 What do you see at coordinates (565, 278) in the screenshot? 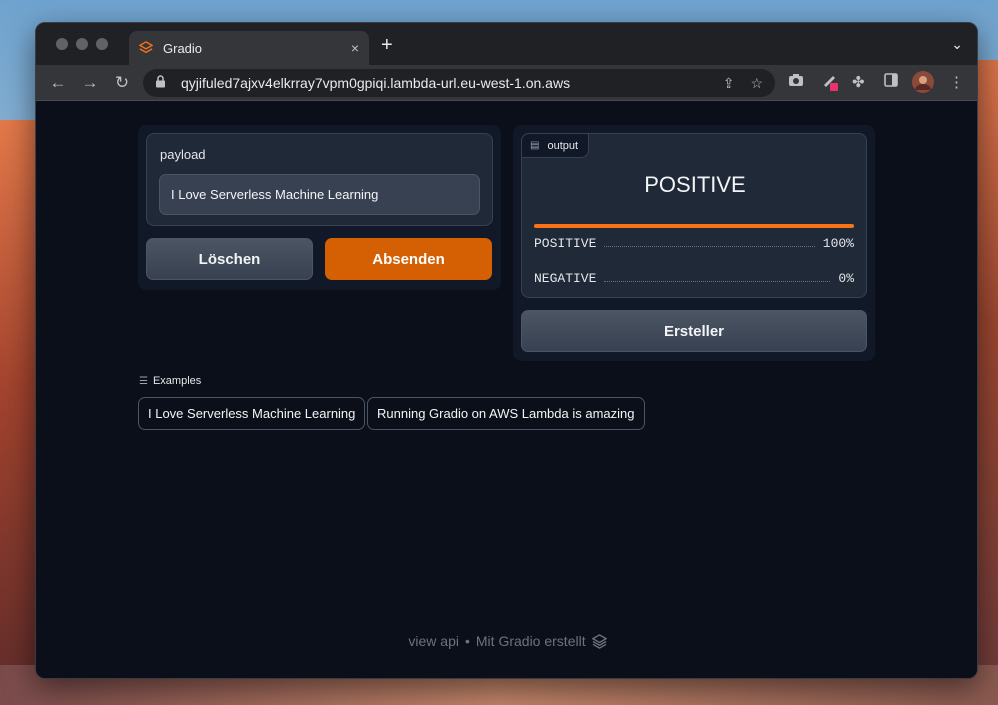
I see `confidence-label: NEGATIVE` at bounding box center [565, 278].